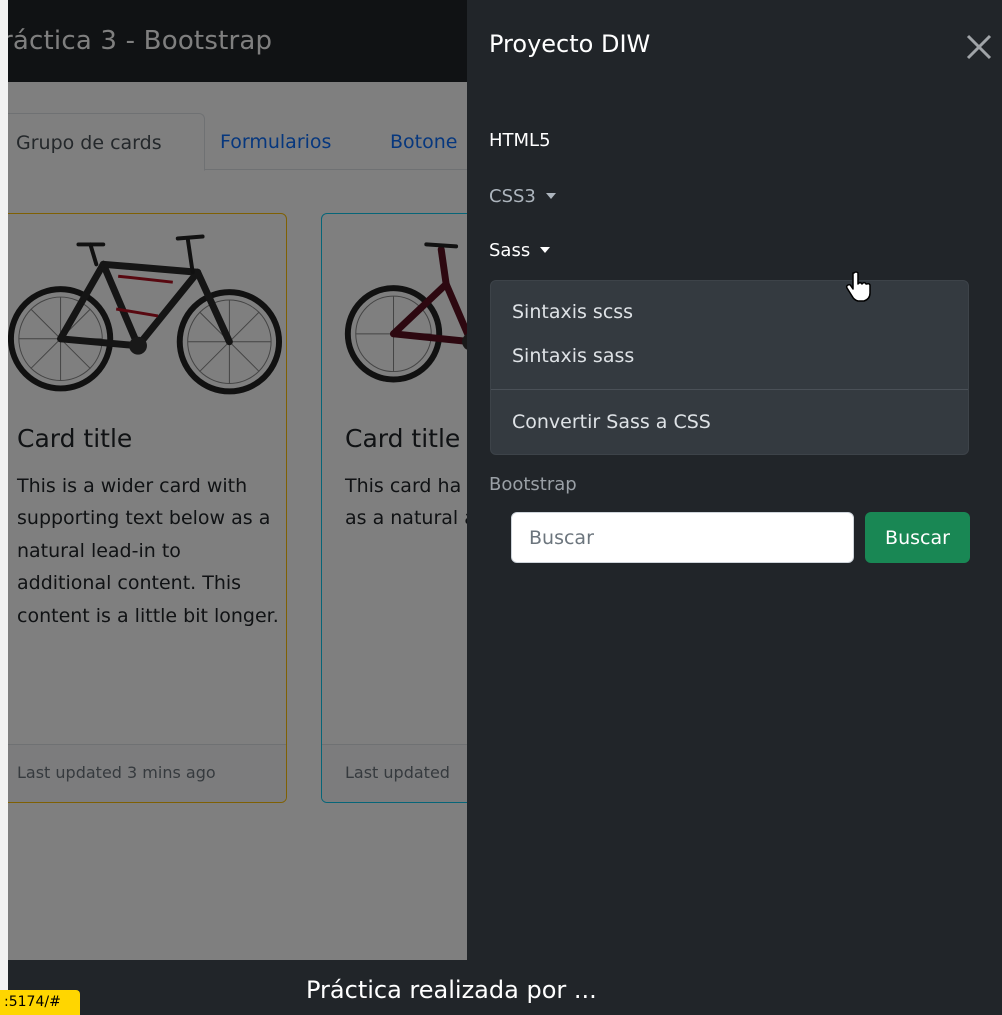 The height and width of the screenshot is (1015, 1002). I want to click on nav-link-label: Bootstrap, so click(533, 484).